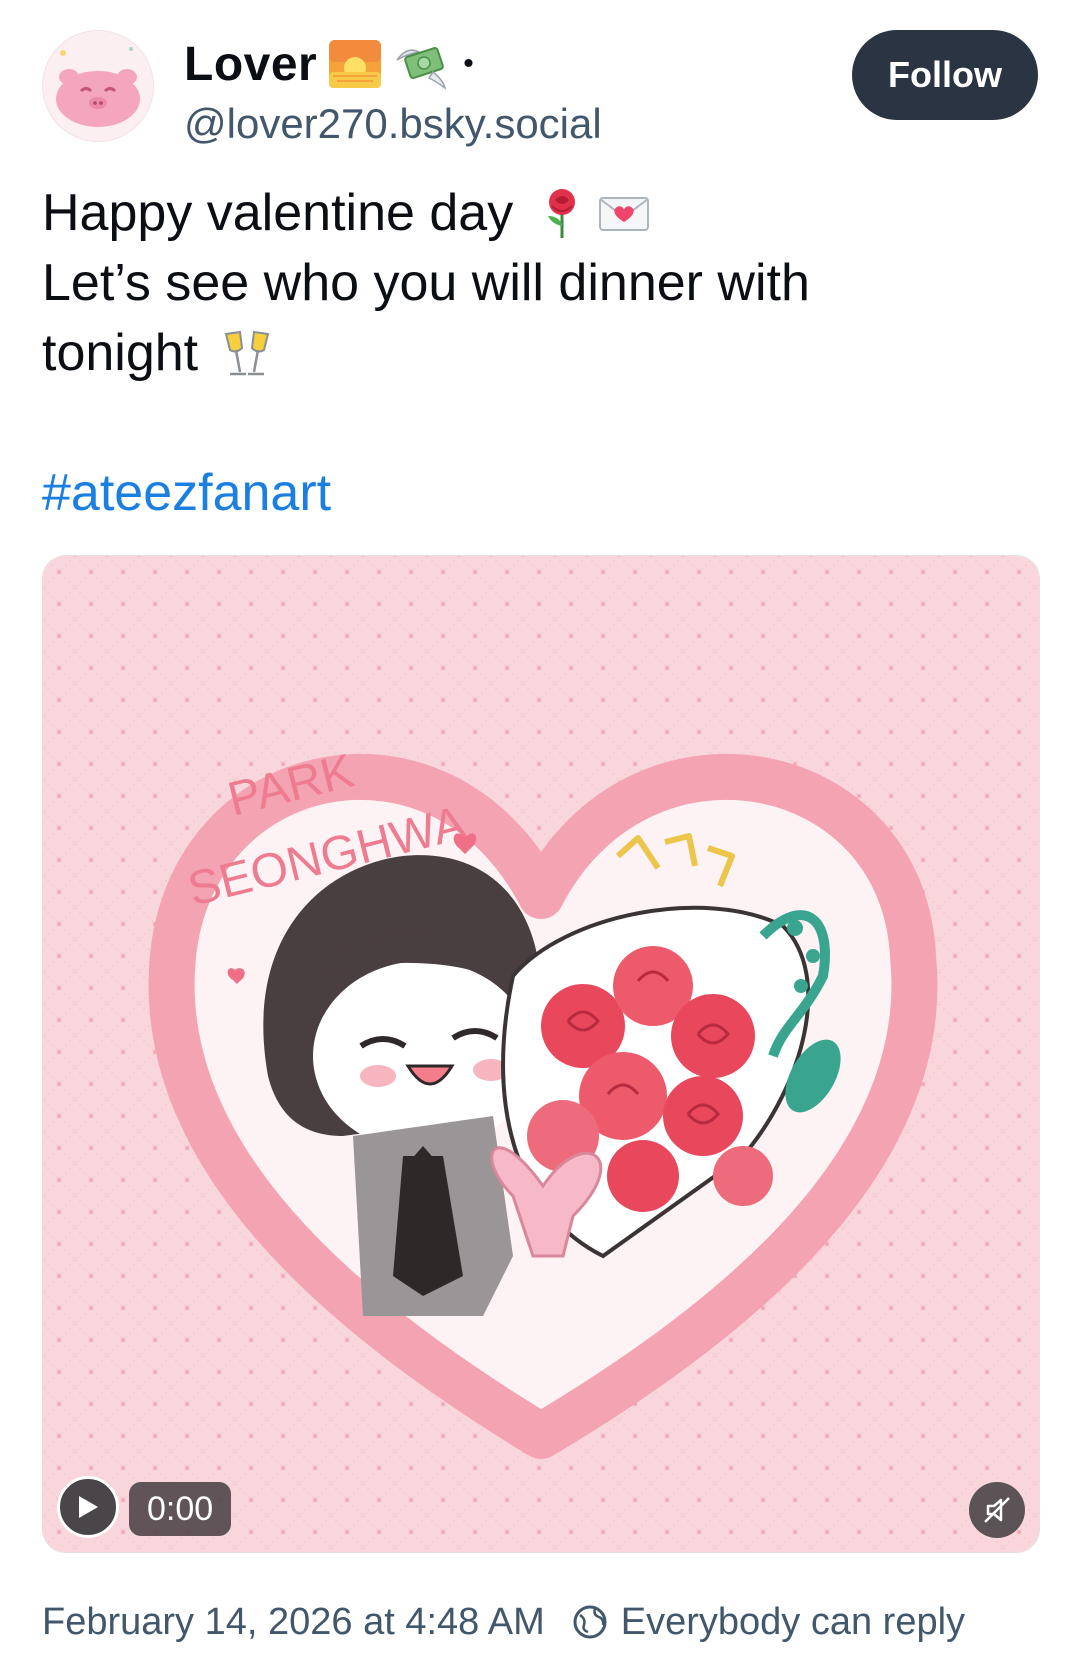  Describe the element at coordinates (120, 353) in the screenshot. I see `post-line-3-text: tonight` at that location.